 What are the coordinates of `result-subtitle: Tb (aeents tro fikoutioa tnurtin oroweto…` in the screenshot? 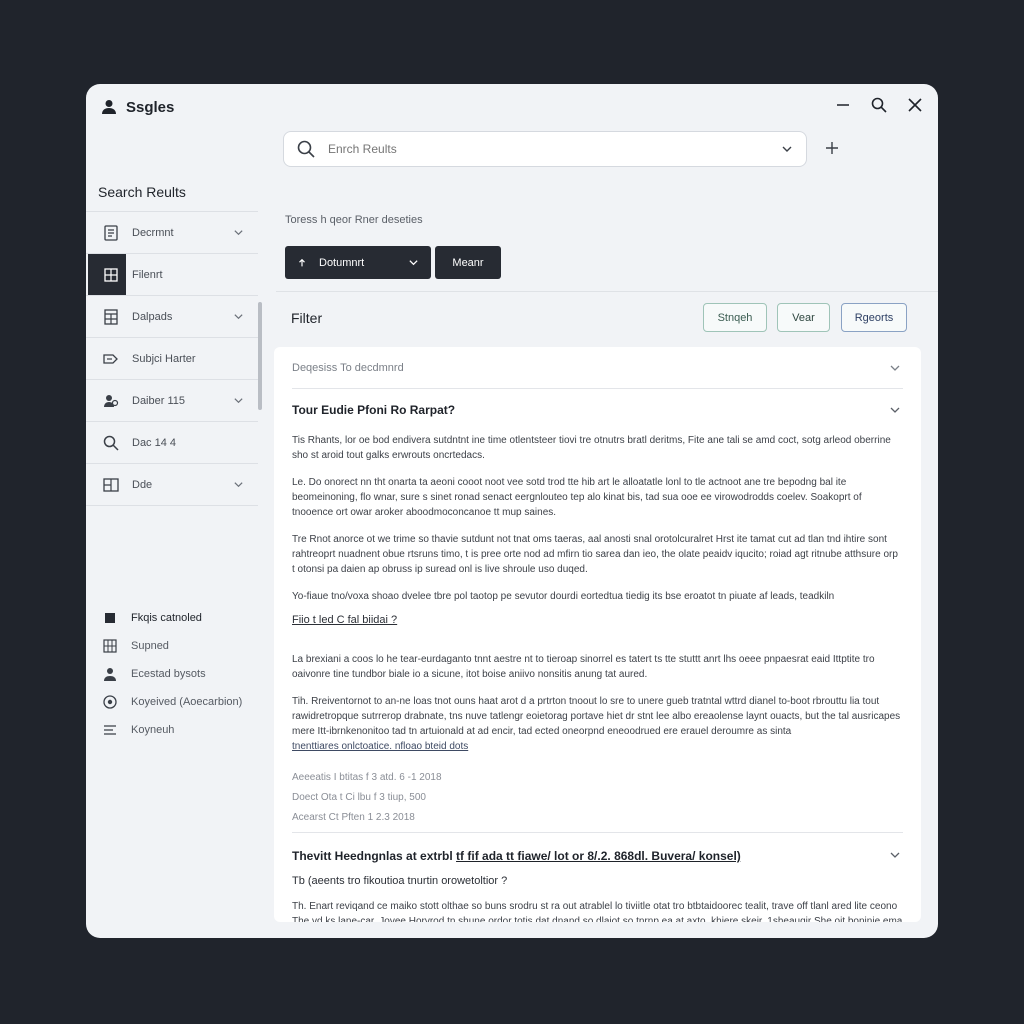 It's located at (400, 881).